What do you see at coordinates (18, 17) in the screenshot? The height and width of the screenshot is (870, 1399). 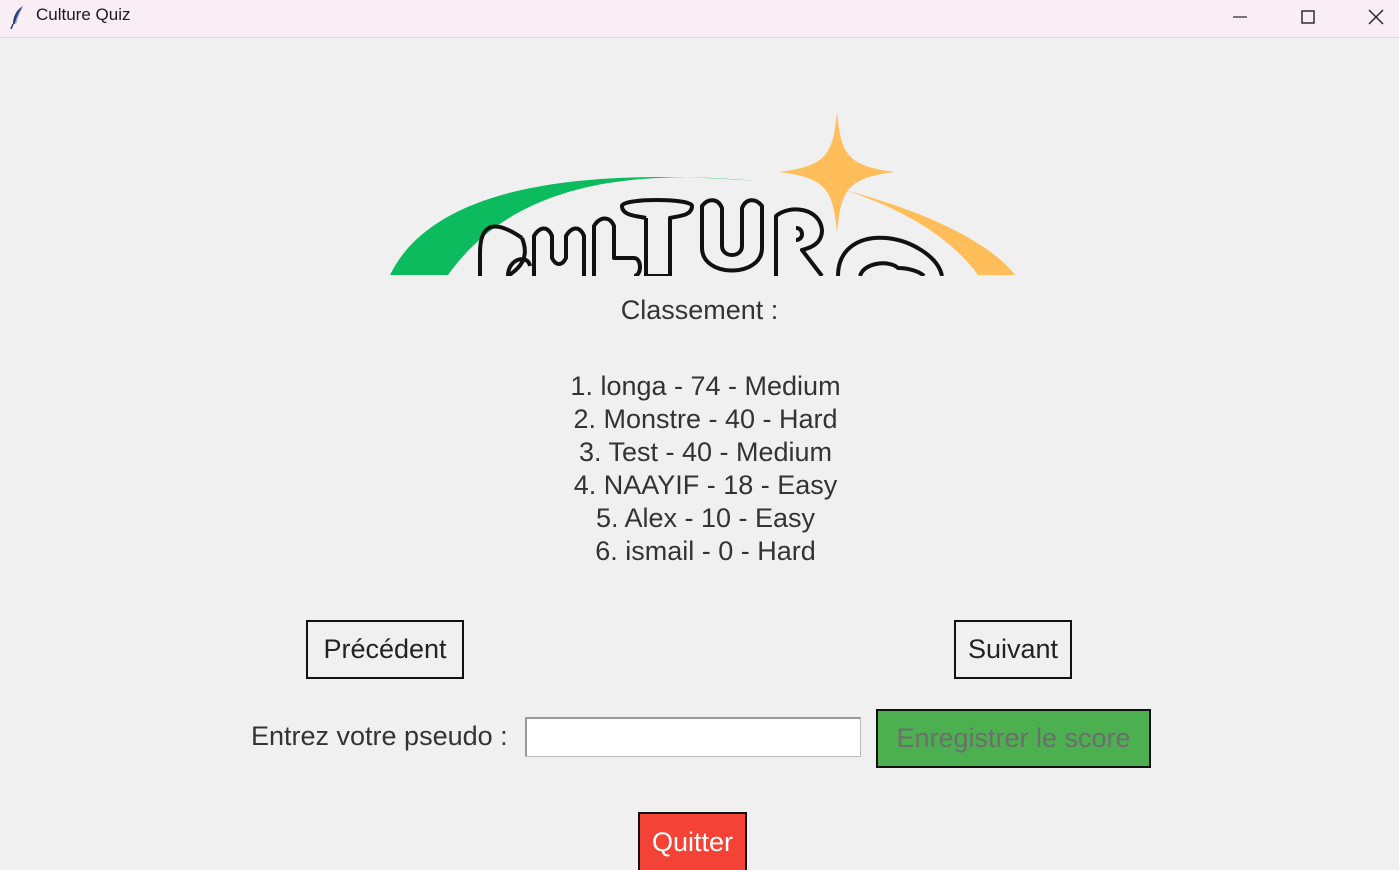 I see `feather-icon` at bounding box center [18, 17].